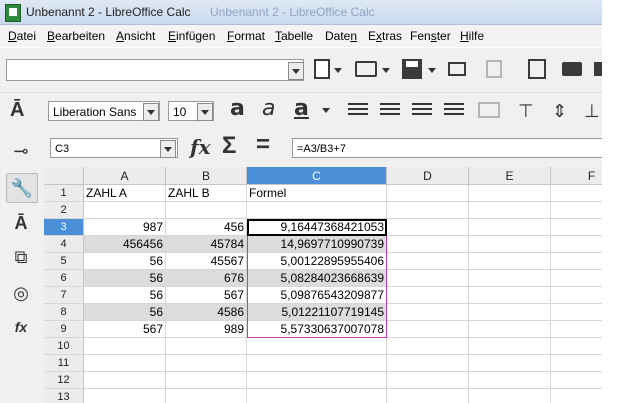 The image size is (644, 403). What do you see at coordinates (64, 396) in the screenshot?
I see `row-header-13: 13` at bounding box center [64, 396].